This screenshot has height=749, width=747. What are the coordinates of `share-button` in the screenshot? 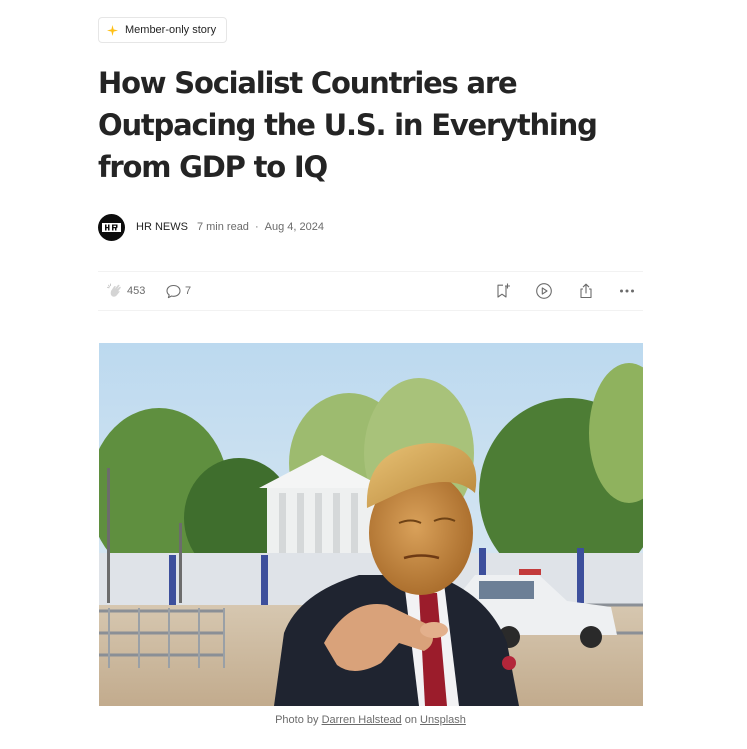 It's located at (586, 291).